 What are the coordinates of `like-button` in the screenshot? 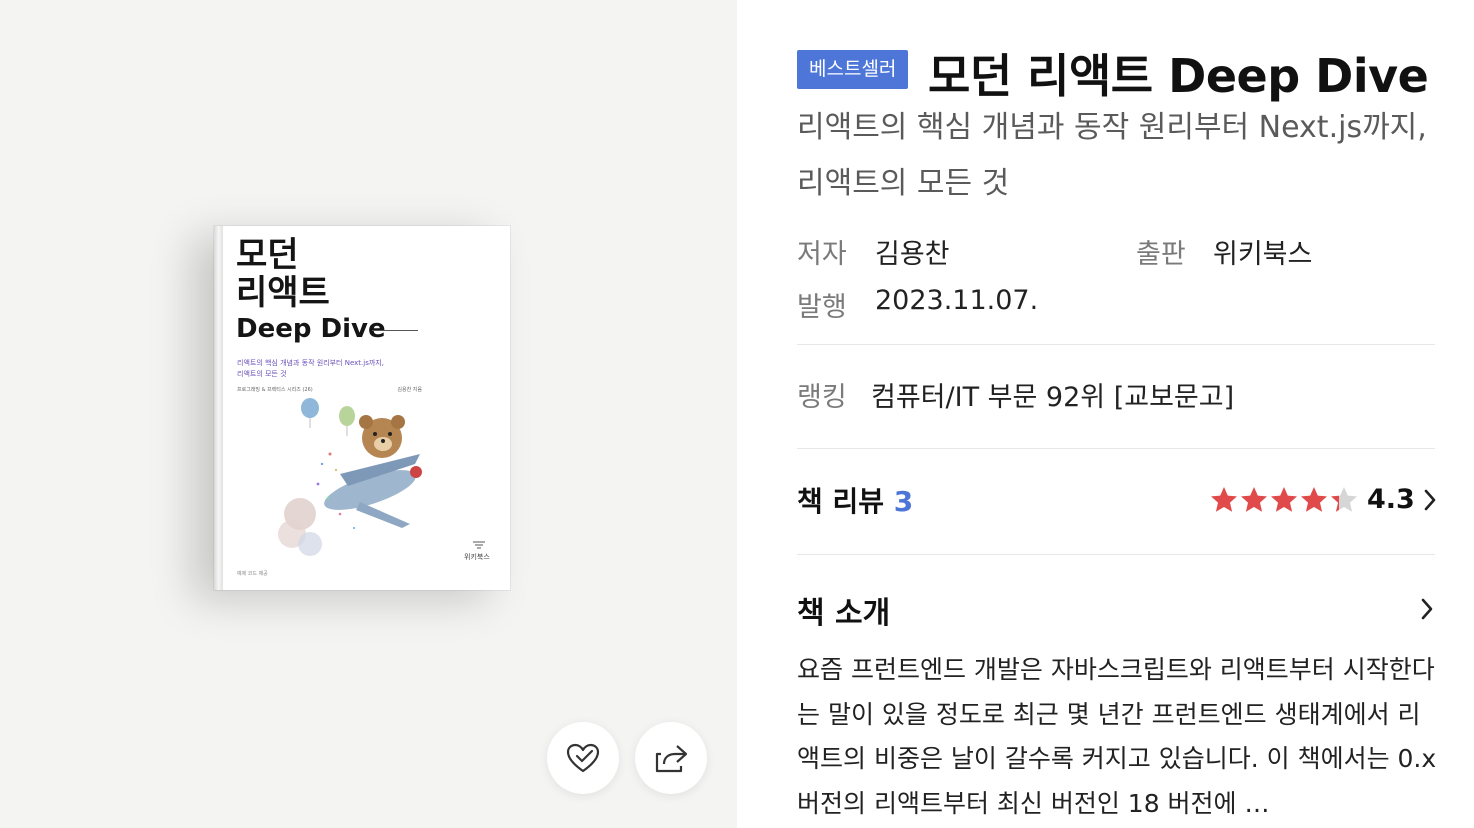 It's located at (583, 758).